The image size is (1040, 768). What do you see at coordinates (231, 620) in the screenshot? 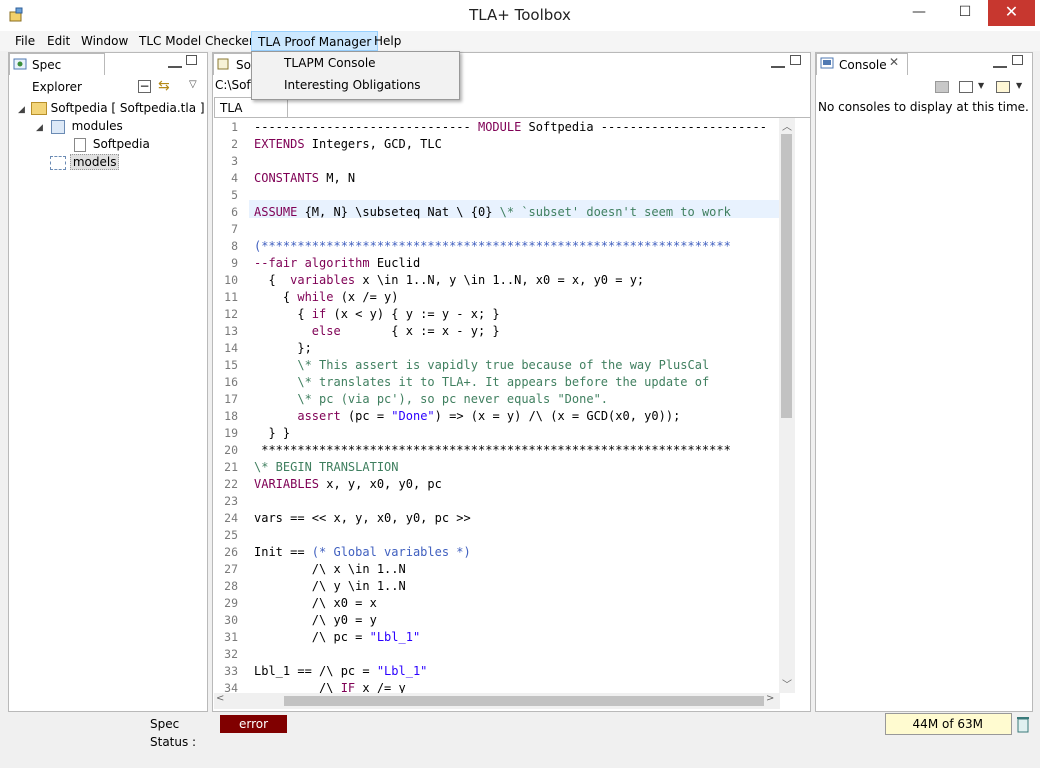
I see `line-number: 30` at bounding box center [231, 620].